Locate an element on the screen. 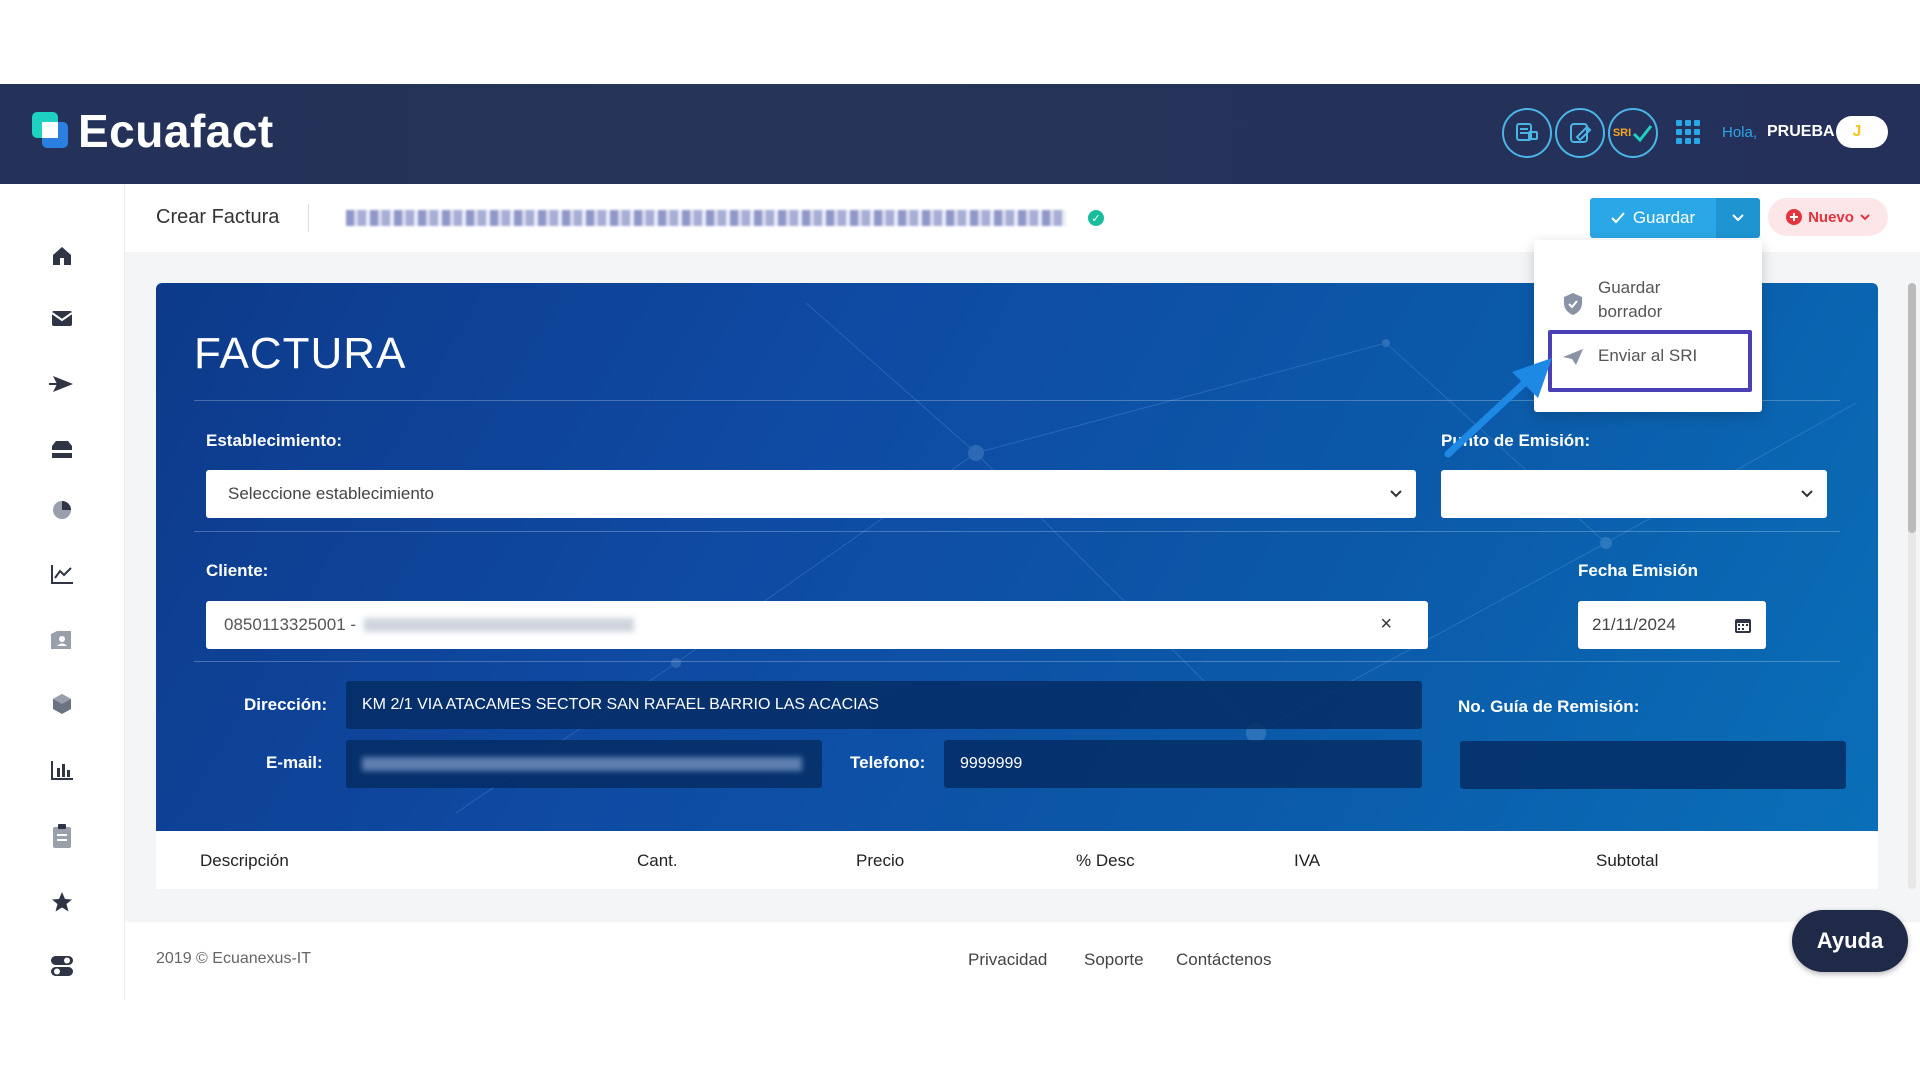 The width and height of the screenshot is (1920, 1080). contactenos-link: Contáctenos is located at coordinates (1223, 960).